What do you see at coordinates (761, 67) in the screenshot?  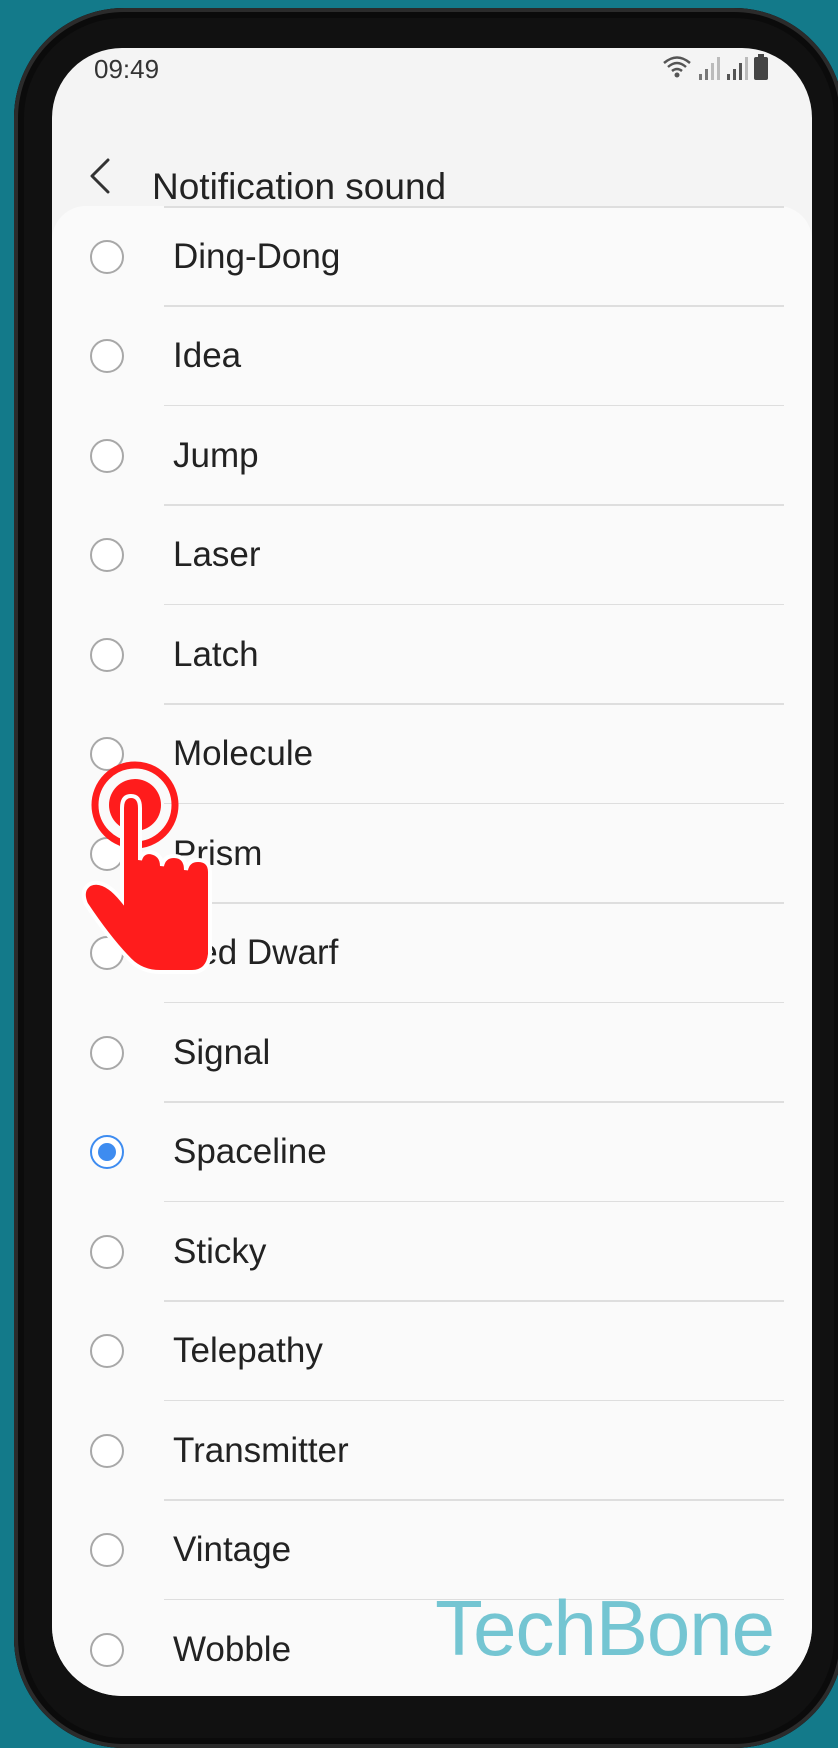 I see `battery-icon` at bounding box center [761, 67].